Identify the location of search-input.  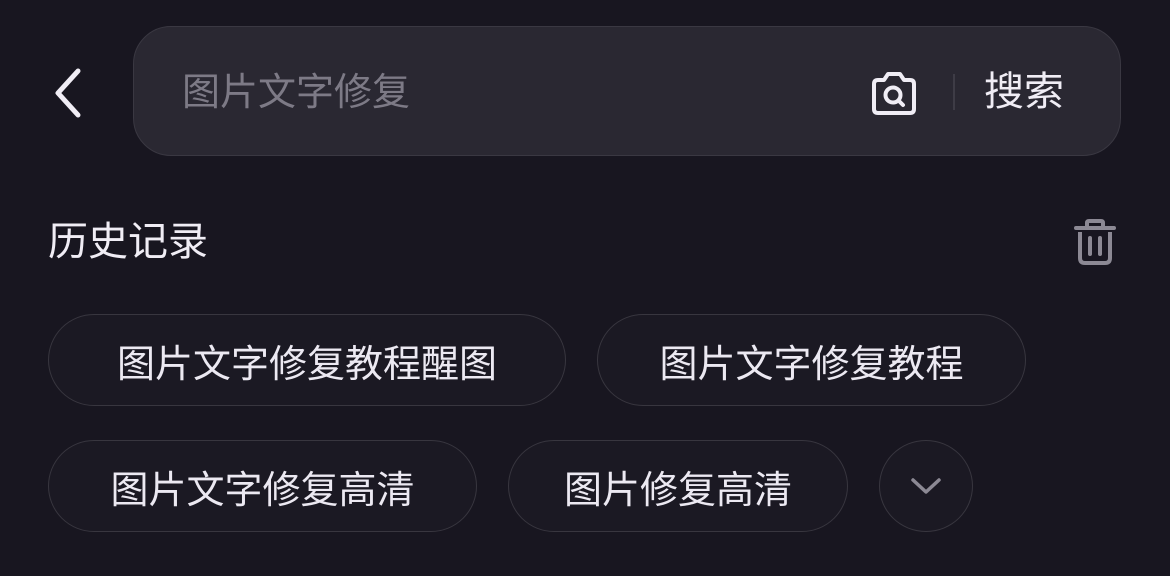
(502, 92).